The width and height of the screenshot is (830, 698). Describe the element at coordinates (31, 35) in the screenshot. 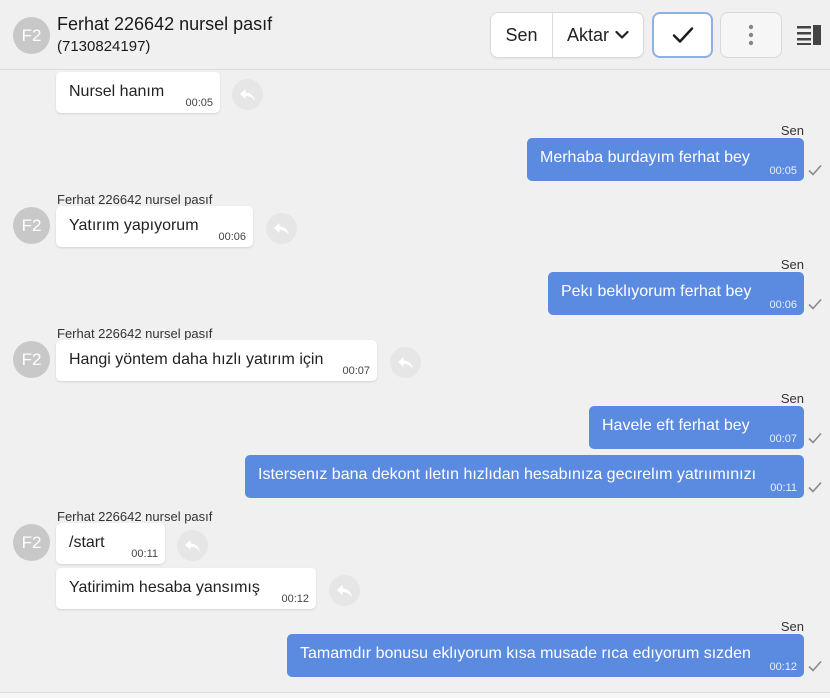

I see `contact-avatar: F2` at that location.